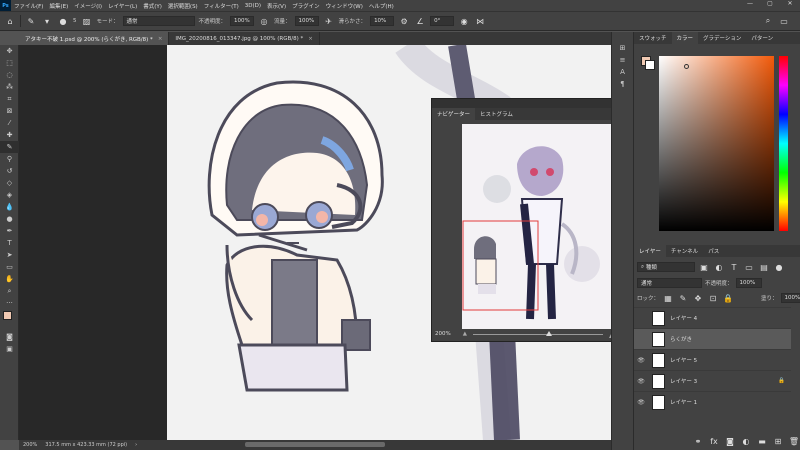  Describe the element at coordinates (714, 441) in the screenshot. I see `fx-icon: fx` at that location.